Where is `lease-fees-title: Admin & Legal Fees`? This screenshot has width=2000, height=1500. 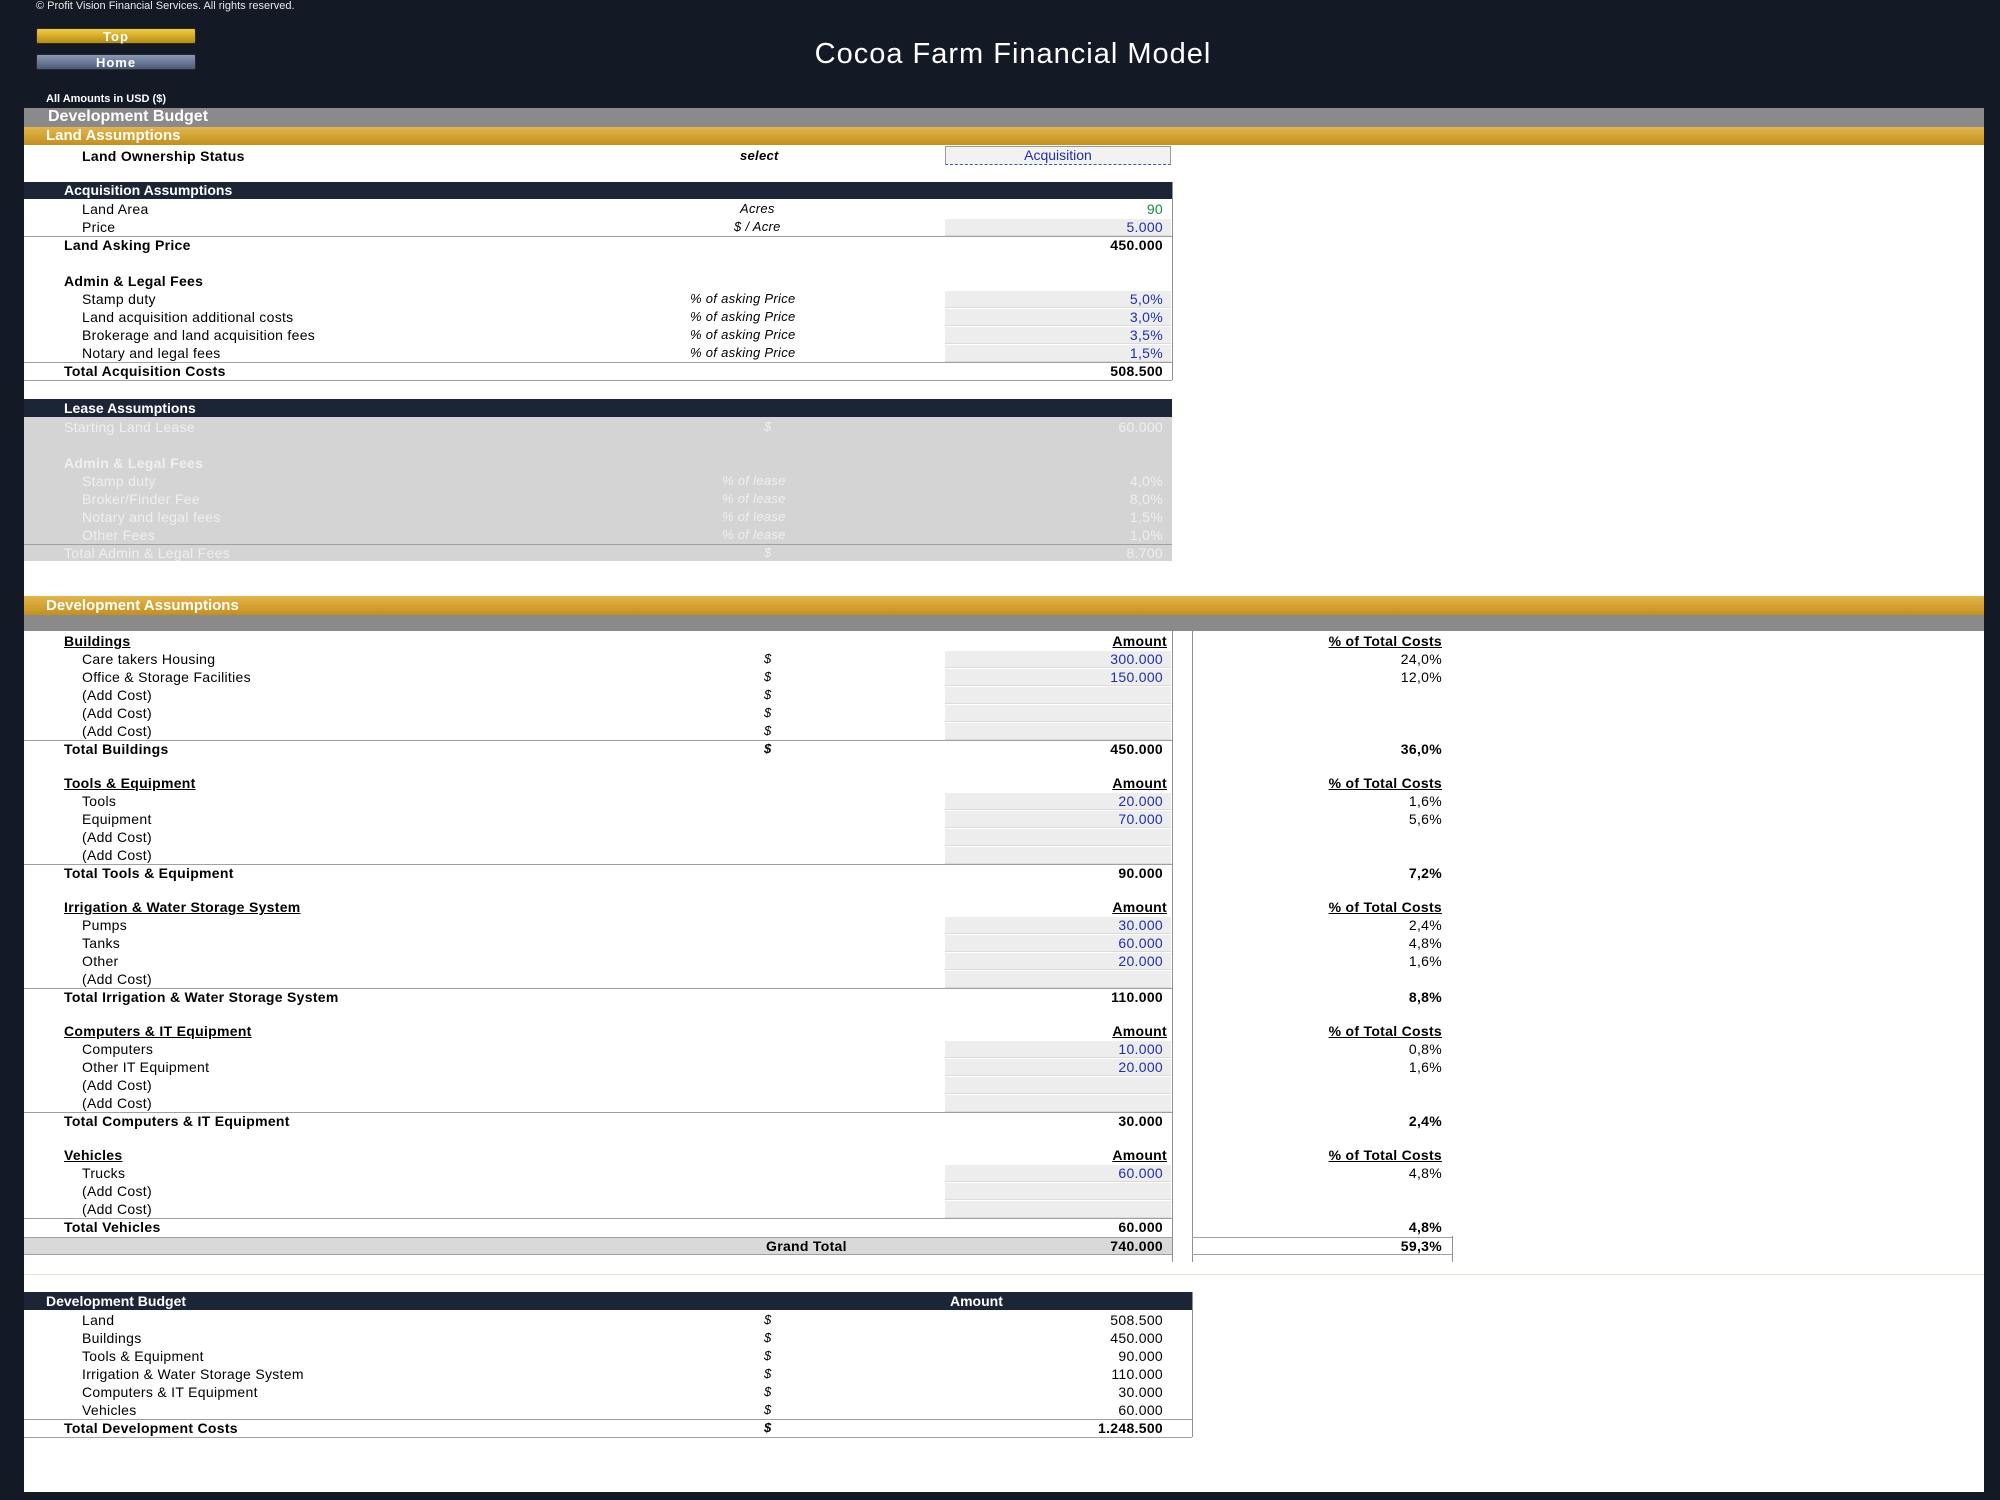 lease-fees-title: Admin & Legal Fees is located at coordinates (134, 463).